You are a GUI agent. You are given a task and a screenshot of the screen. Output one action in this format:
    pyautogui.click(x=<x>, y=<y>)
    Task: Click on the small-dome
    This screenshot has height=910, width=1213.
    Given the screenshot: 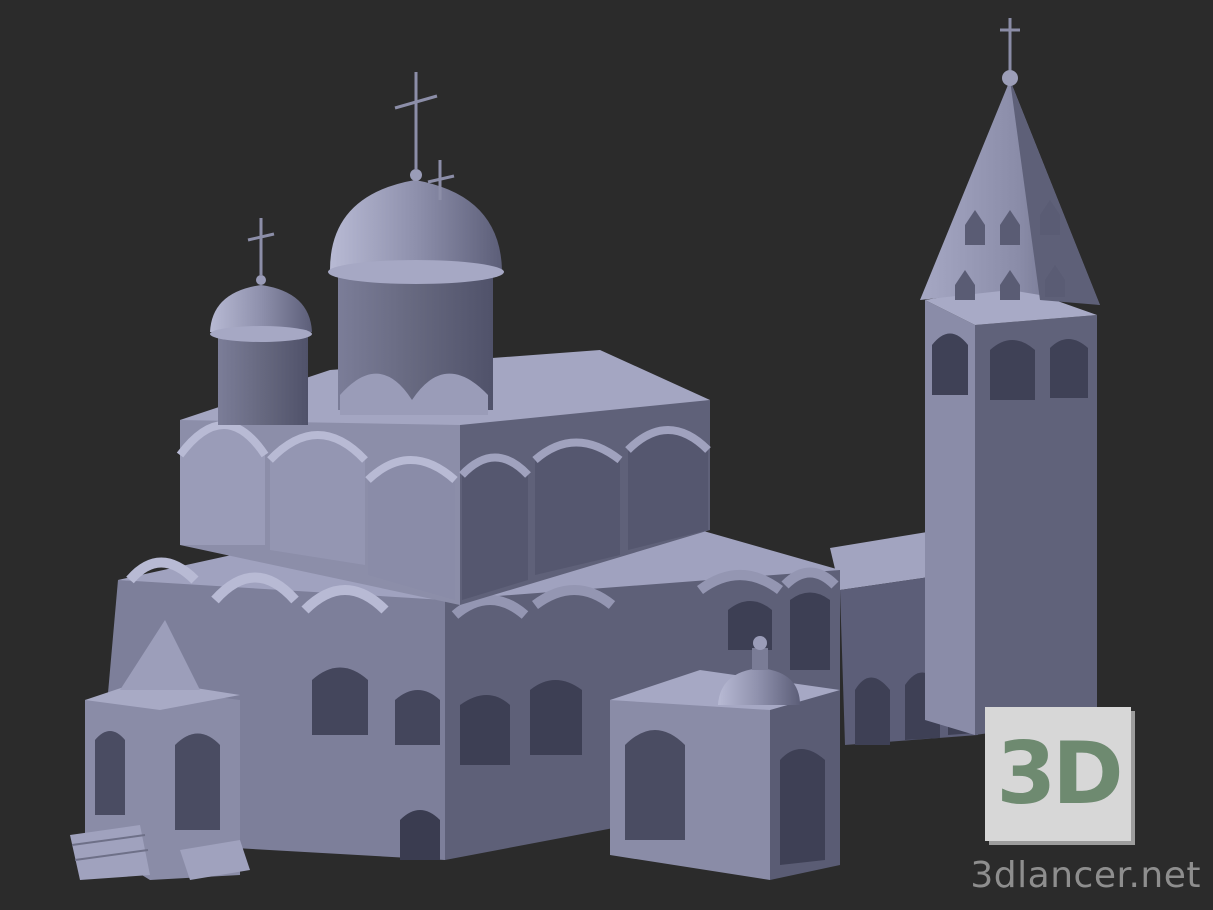 What is the action you would take?
    pyautogui.click(x=261, y=321)
    